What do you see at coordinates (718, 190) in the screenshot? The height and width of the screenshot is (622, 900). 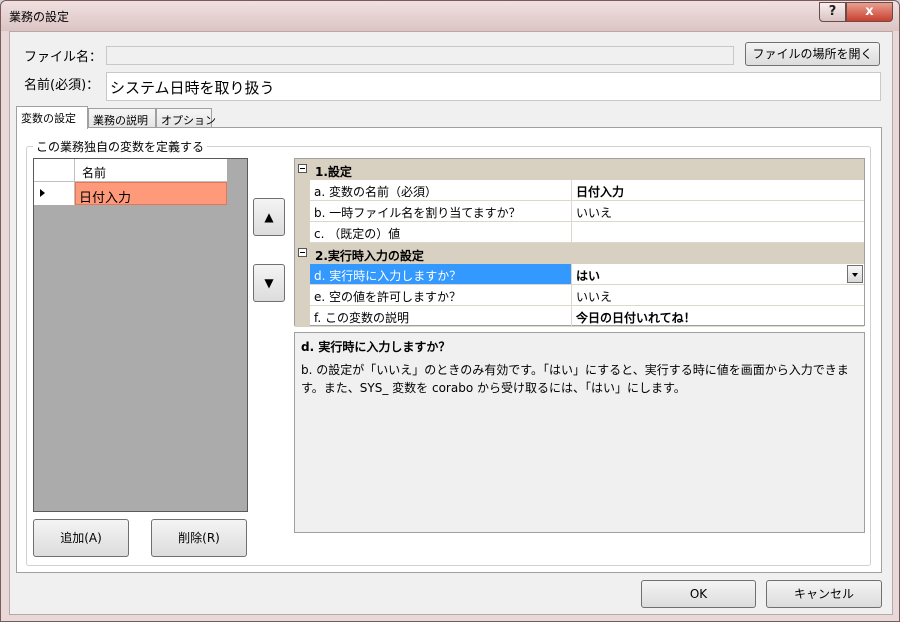 I see `property-value: 日付入力` at bounding box center [718, 190].